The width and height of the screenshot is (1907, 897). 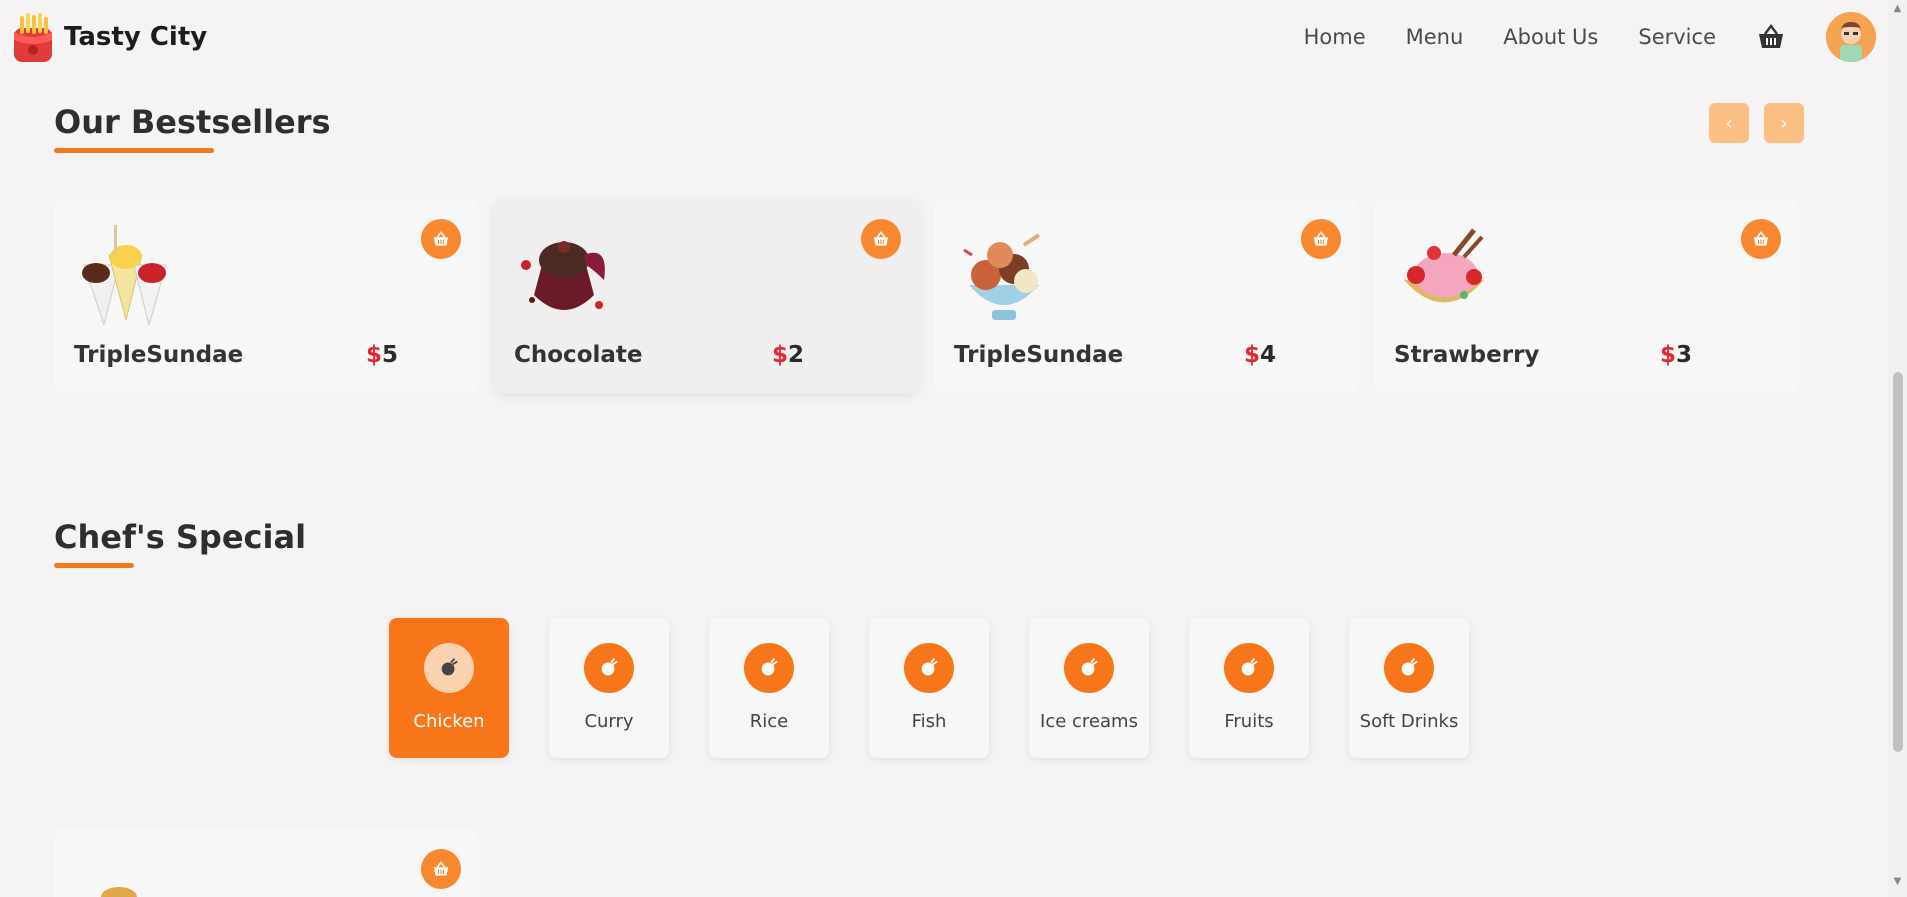 I want to click on nav-item-home: Home, so click(x=1335, y=37).